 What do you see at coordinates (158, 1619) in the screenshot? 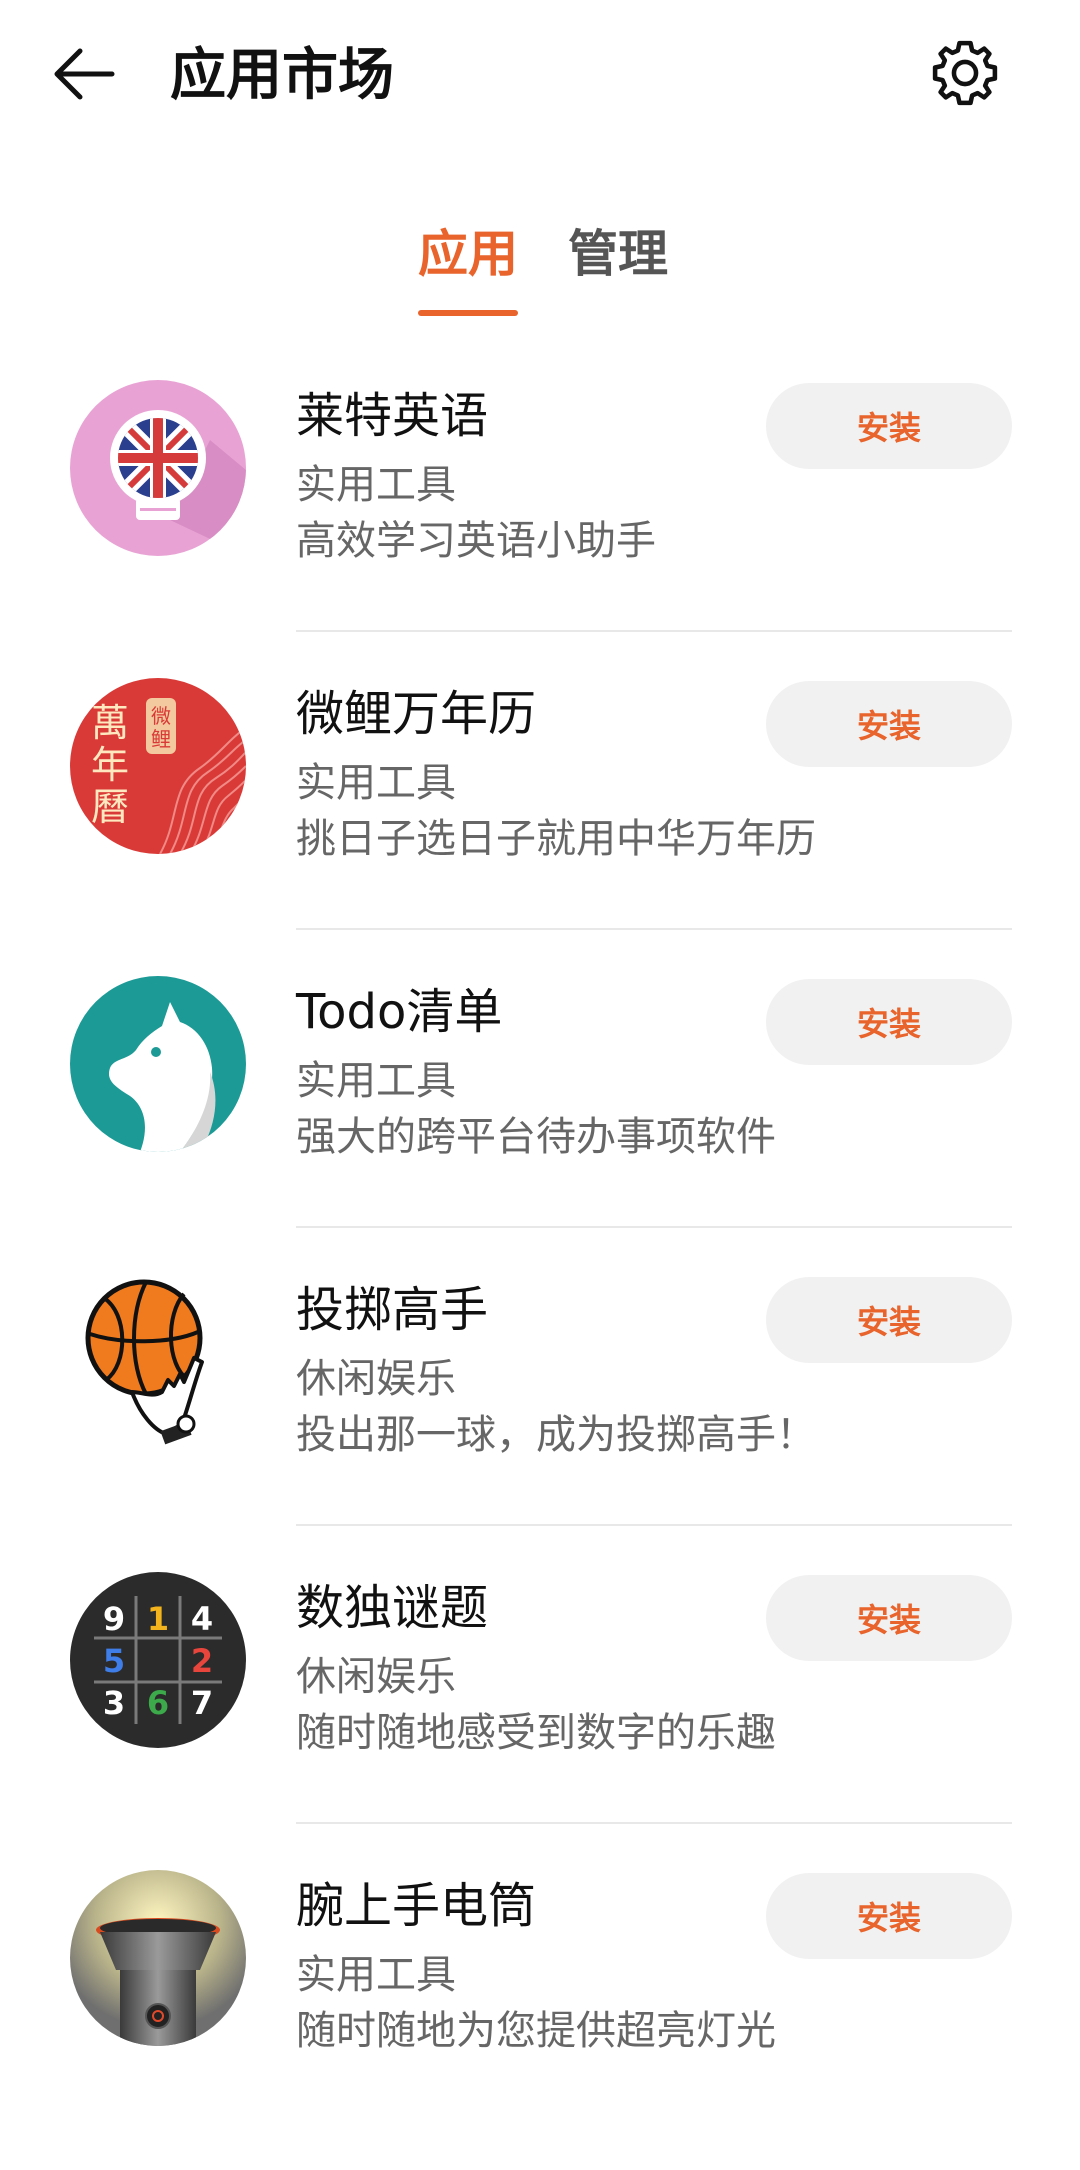
I see `sudoku-digit: 1` at bounding box center [158, 1619].